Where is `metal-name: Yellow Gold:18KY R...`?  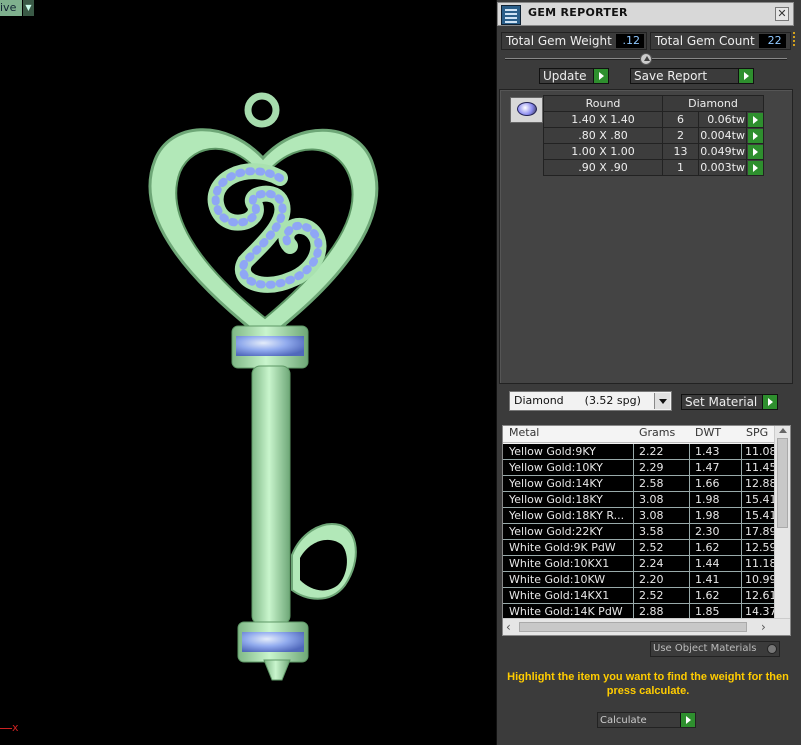 metal-name: Yellow Gold:18KY R... is located at coordinates (568, 515).